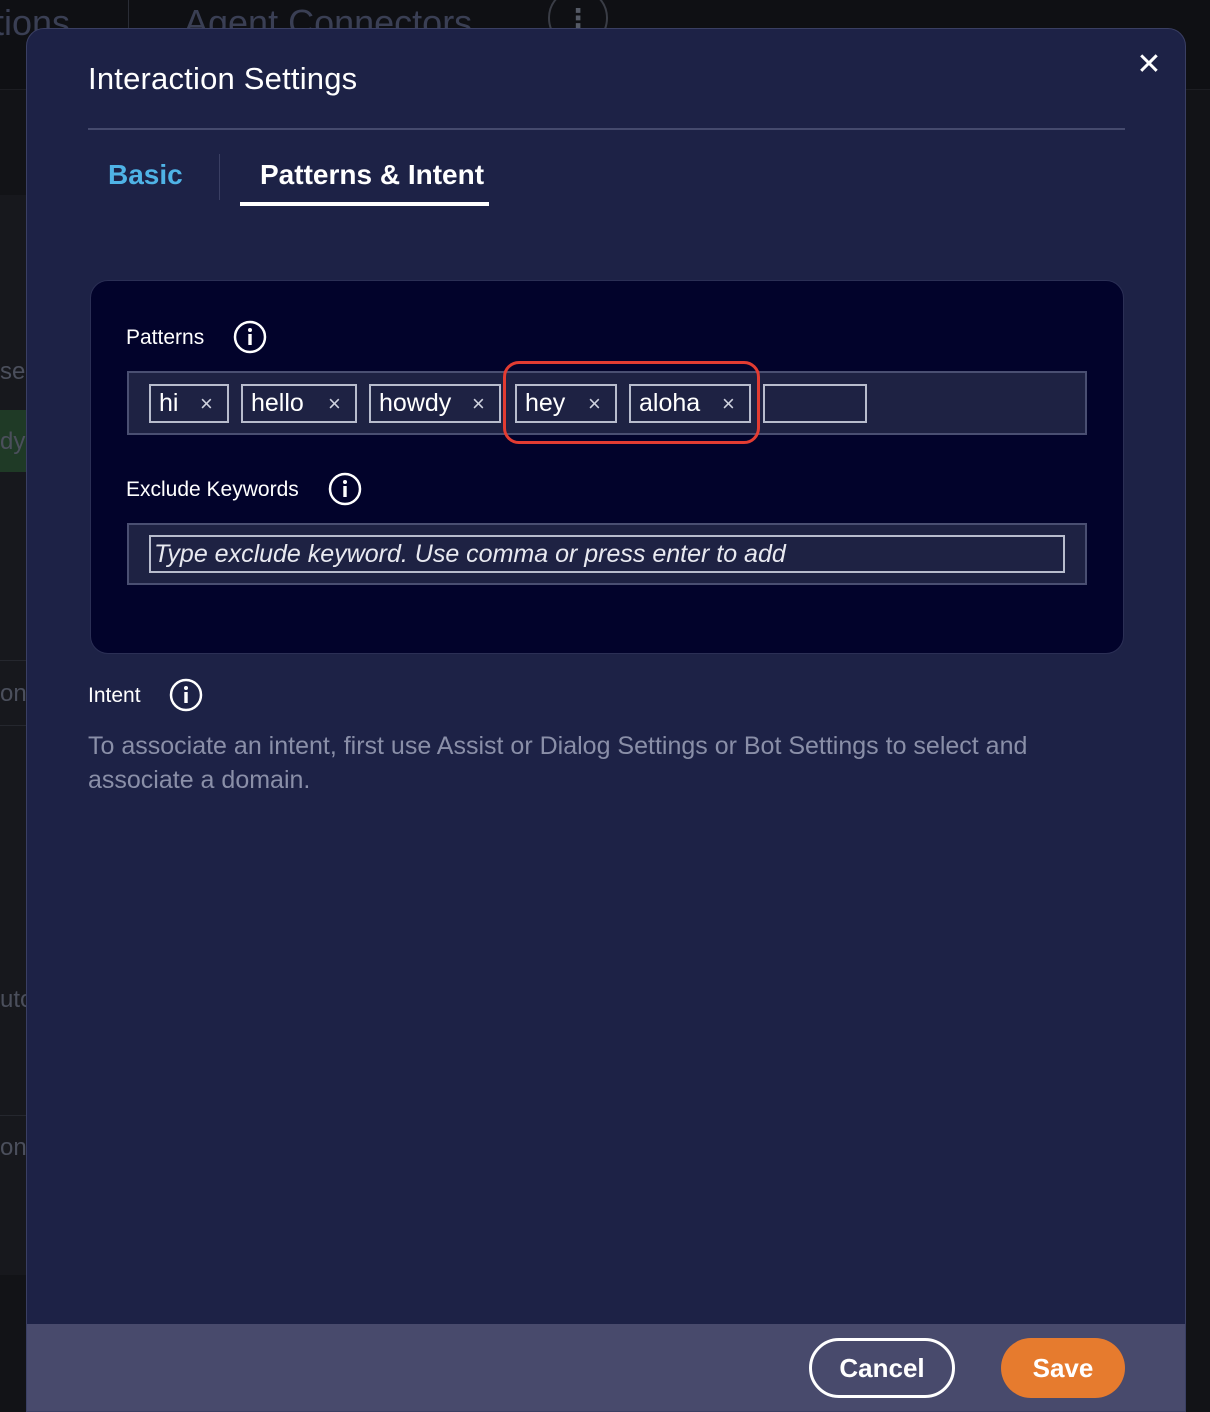 Image resolution: width=1210 pixels, height=1412 pixels. What do you see at coordinates (169, 403) in the screenshot?
I see `pattern-chip-text: hi` at bounding box center [169, 403].